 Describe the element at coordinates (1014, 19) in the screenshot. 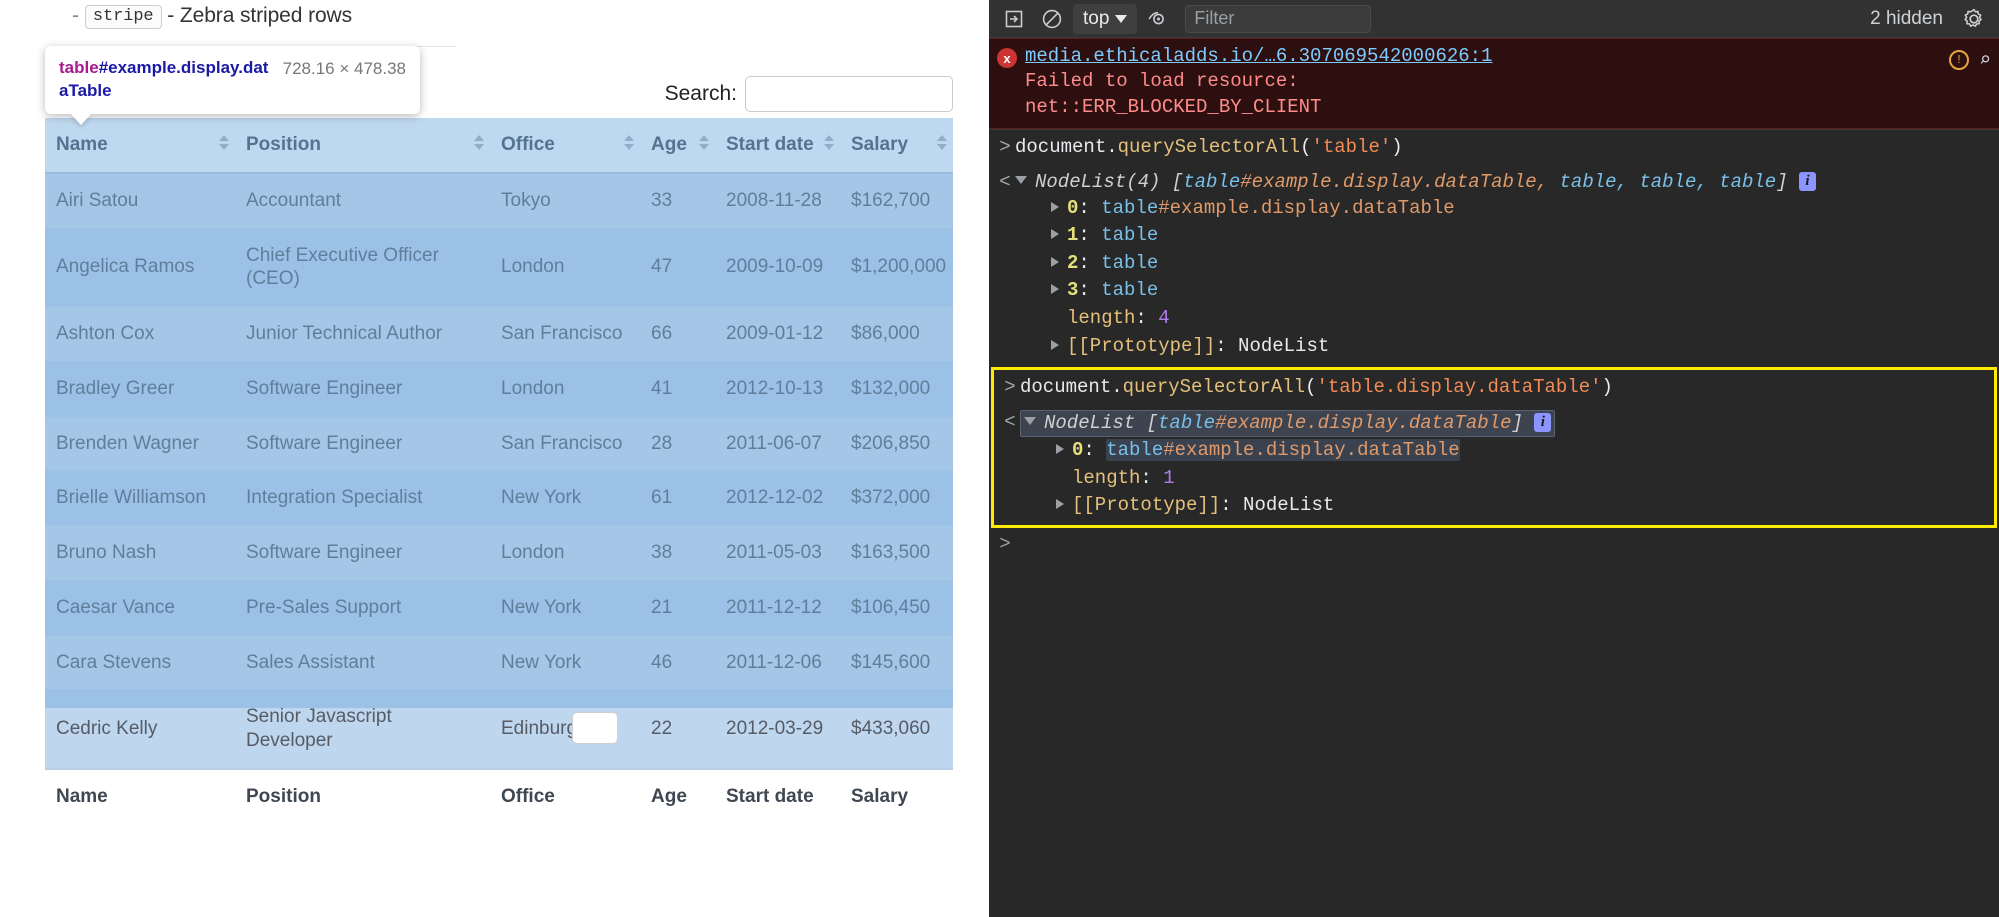

I see `execute-snippet-icon` at that location.